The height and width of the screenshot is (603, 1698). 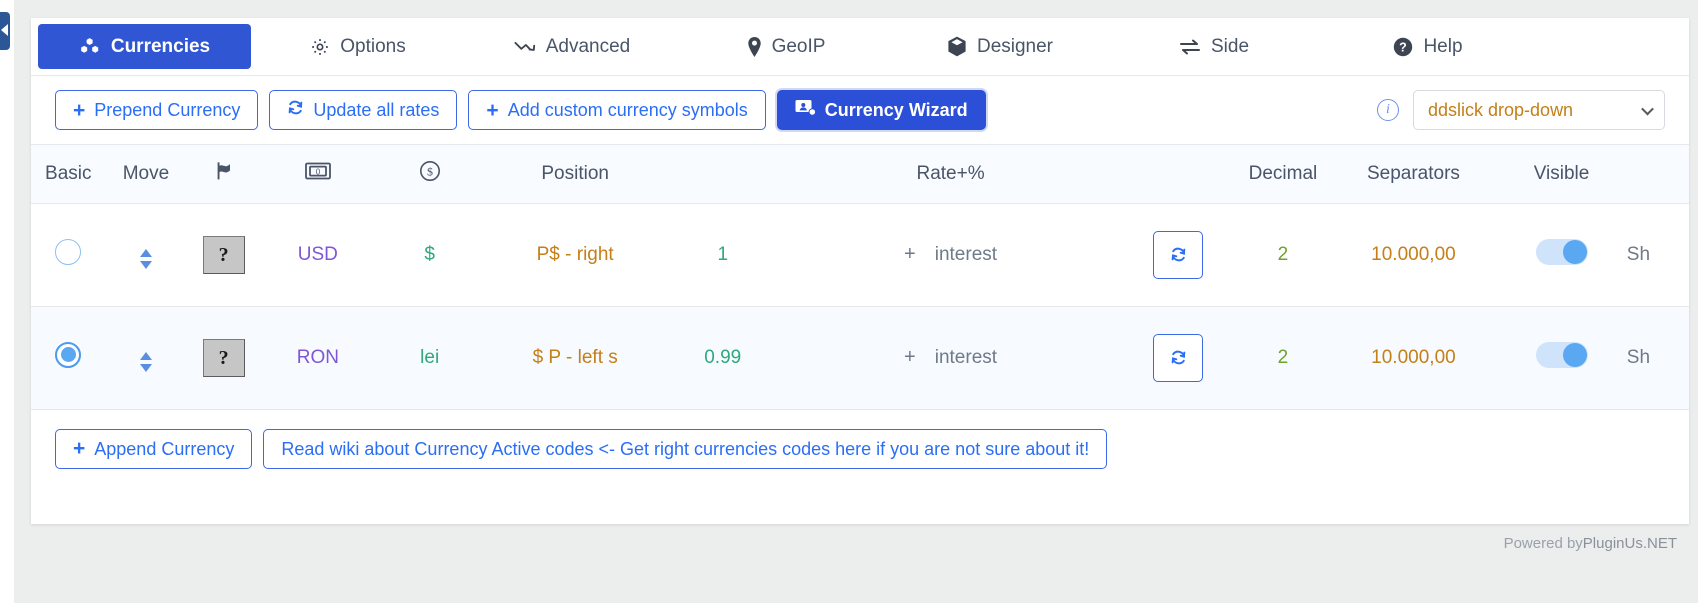 I want to click on question-circle-icon: ?, so click(x=1403, y=47).